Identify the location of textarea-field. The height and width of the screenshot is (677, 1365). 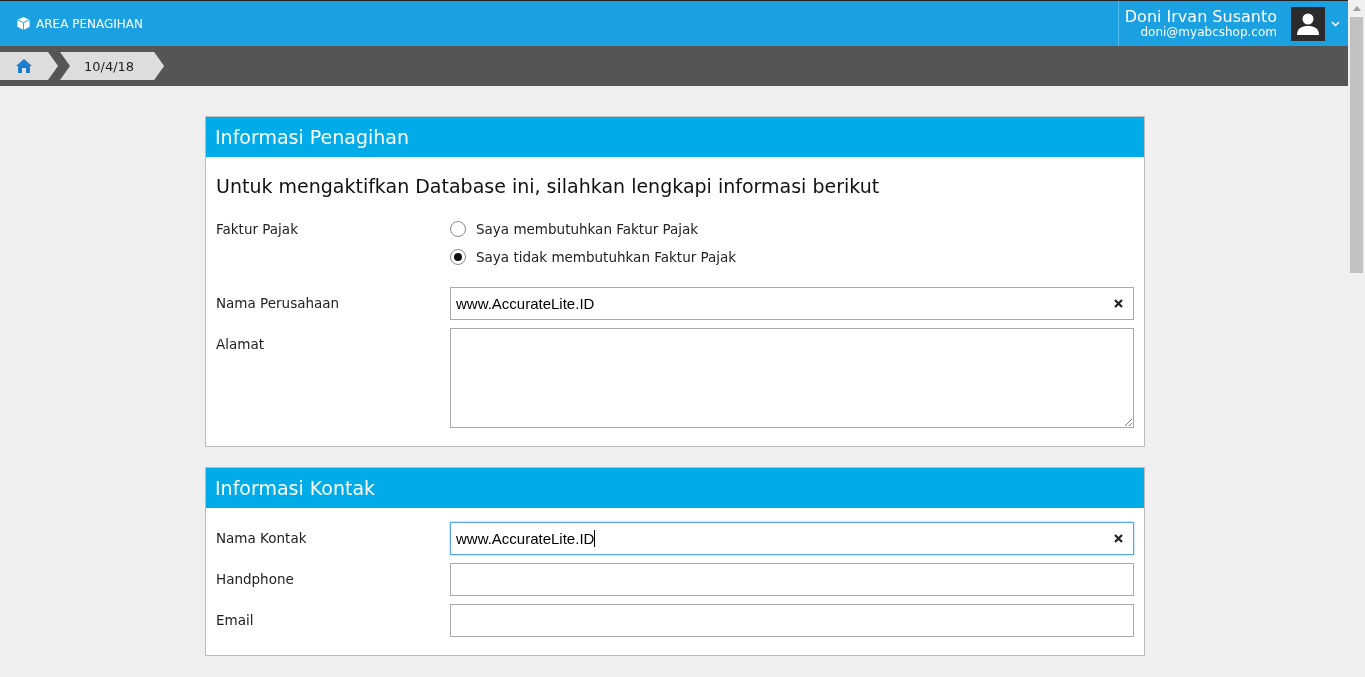
(792, 378).